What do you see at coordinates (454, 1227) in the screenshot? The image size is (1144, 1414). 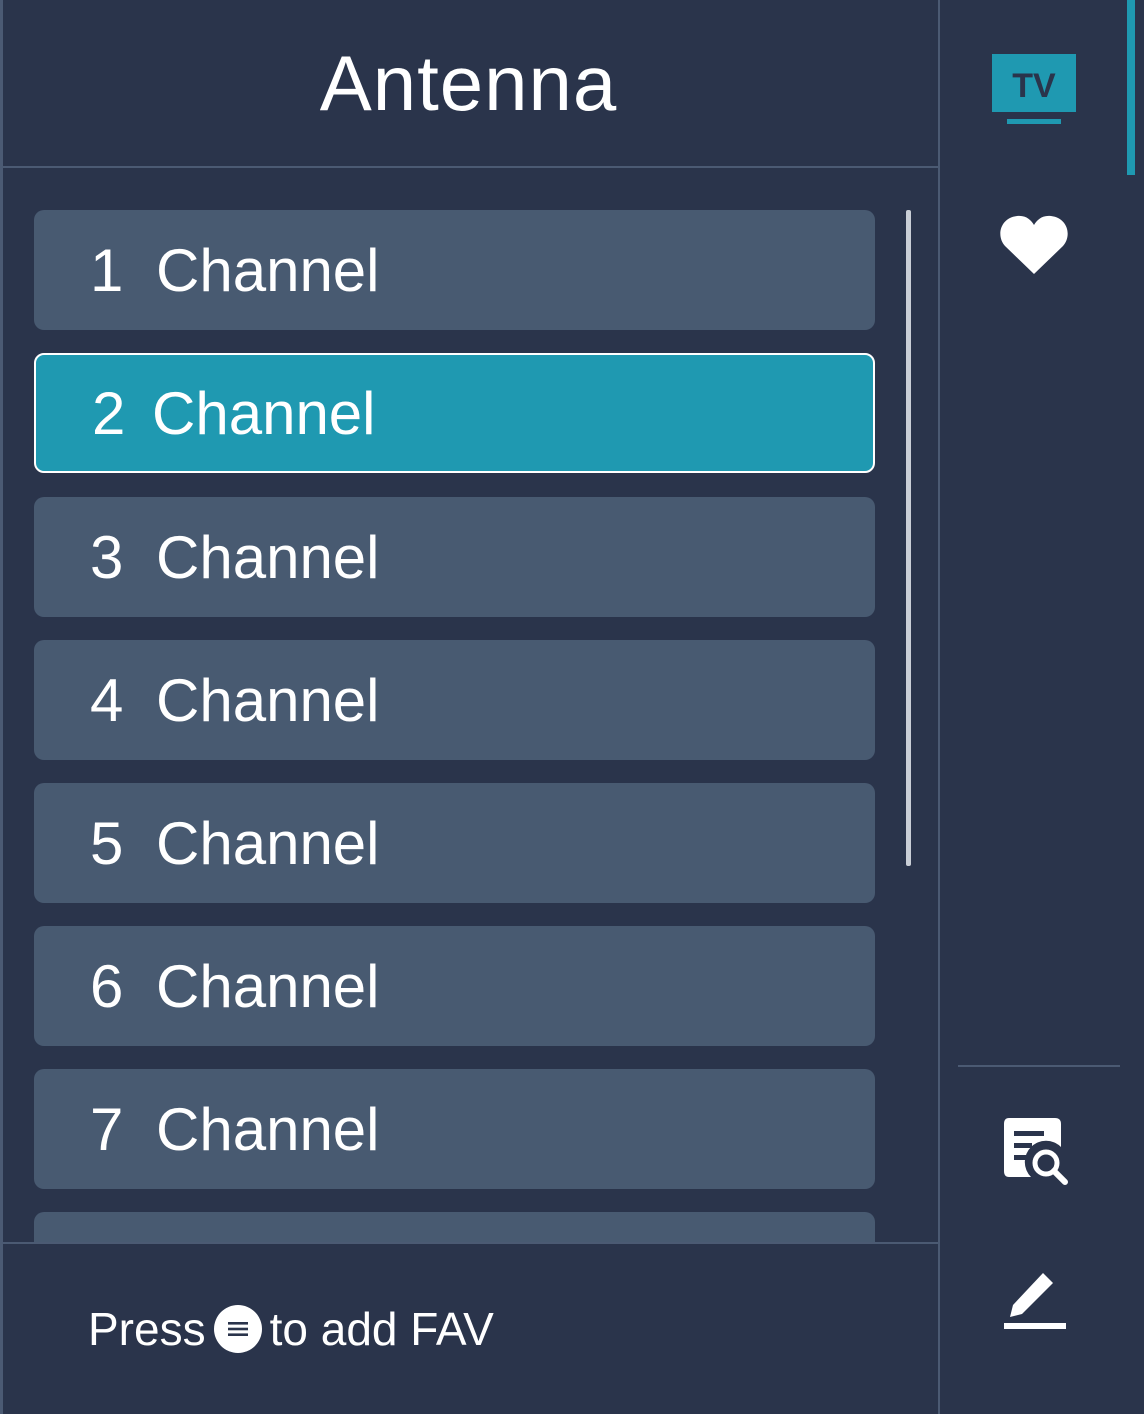 I see `channel-item-partial` at bounding box center [454, 1227].